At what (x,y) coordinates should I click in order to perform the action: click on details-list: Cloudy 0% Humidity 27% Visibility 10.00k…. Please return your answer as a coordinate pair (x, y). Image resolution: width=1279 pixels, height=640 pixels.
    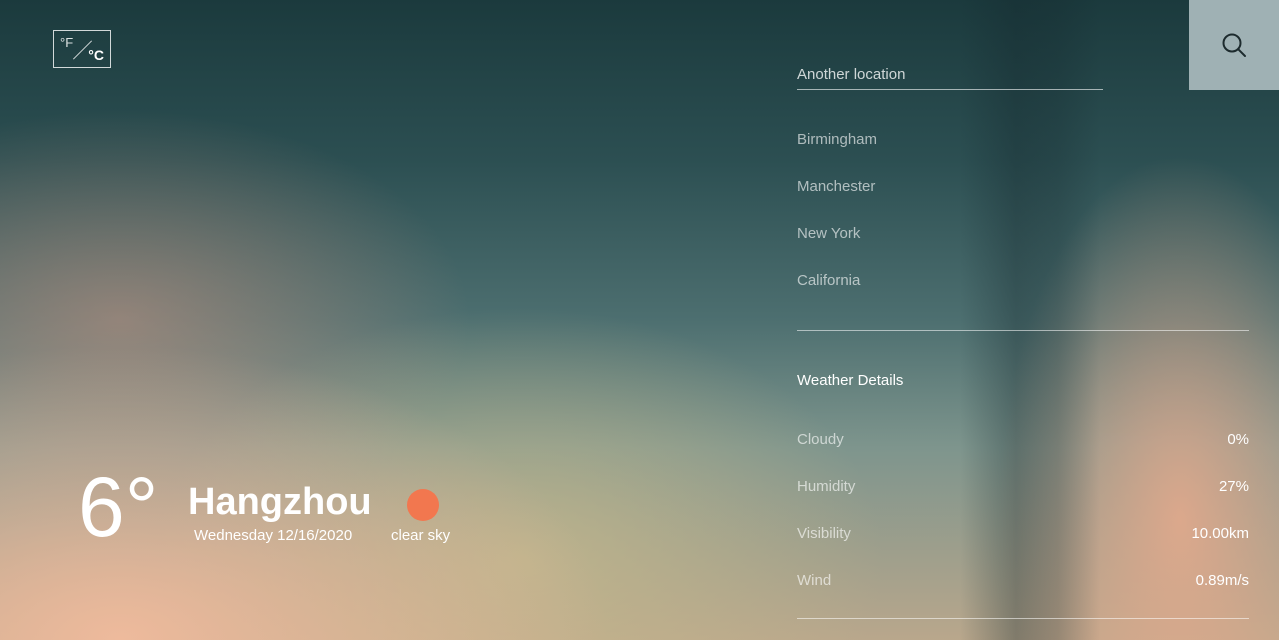
    Looking at the image, I should click on (1023, 524).